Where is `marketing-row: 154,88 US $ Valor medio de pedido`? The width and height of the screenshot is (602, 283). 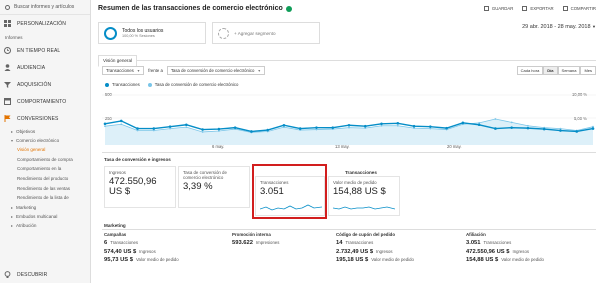 marketing-row: 154,88 US $ Valor medio de pedido is located at coordinates (505, 260).